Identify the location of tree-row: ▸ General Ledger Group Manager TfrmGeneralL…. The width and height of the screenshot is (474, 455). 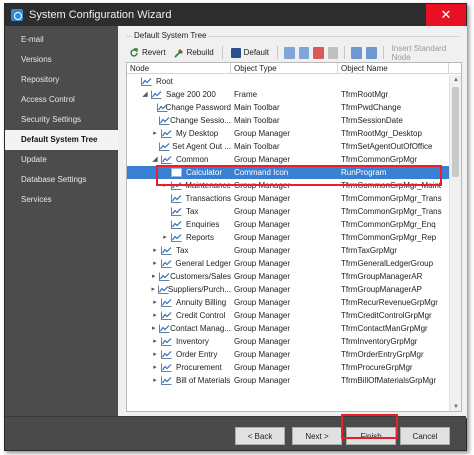
(288, 263).